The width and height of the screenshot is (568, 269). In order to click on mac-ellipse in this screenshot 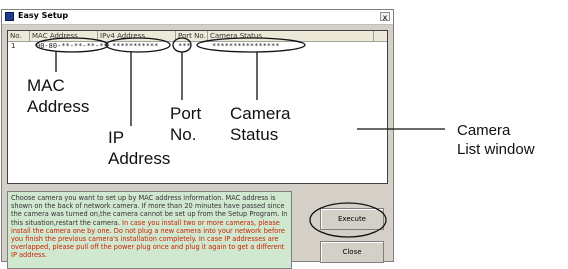, I will do `click(72, 45)`.